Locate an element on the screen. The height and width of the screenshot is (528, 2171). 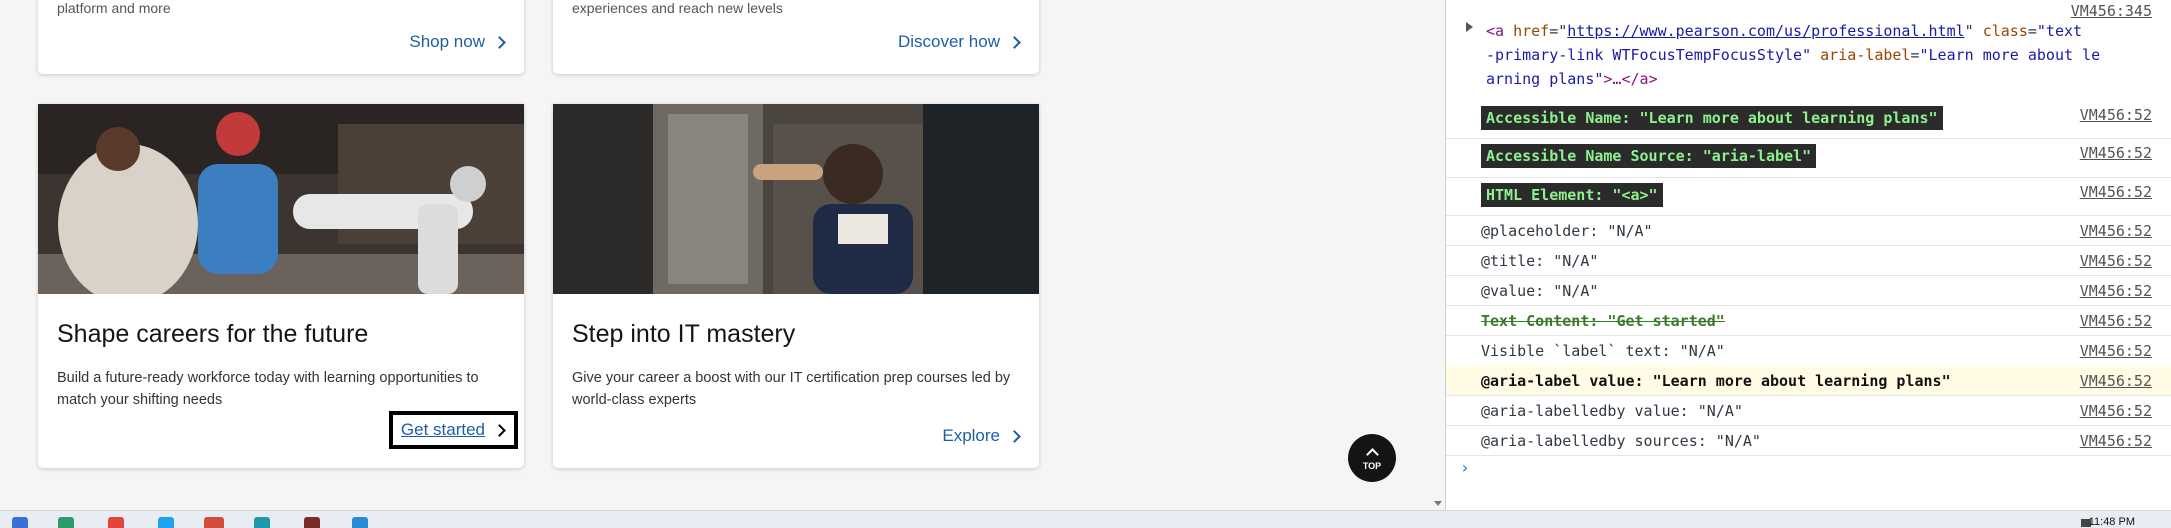
explore-link: Explore is located at coordinates (981, 436).